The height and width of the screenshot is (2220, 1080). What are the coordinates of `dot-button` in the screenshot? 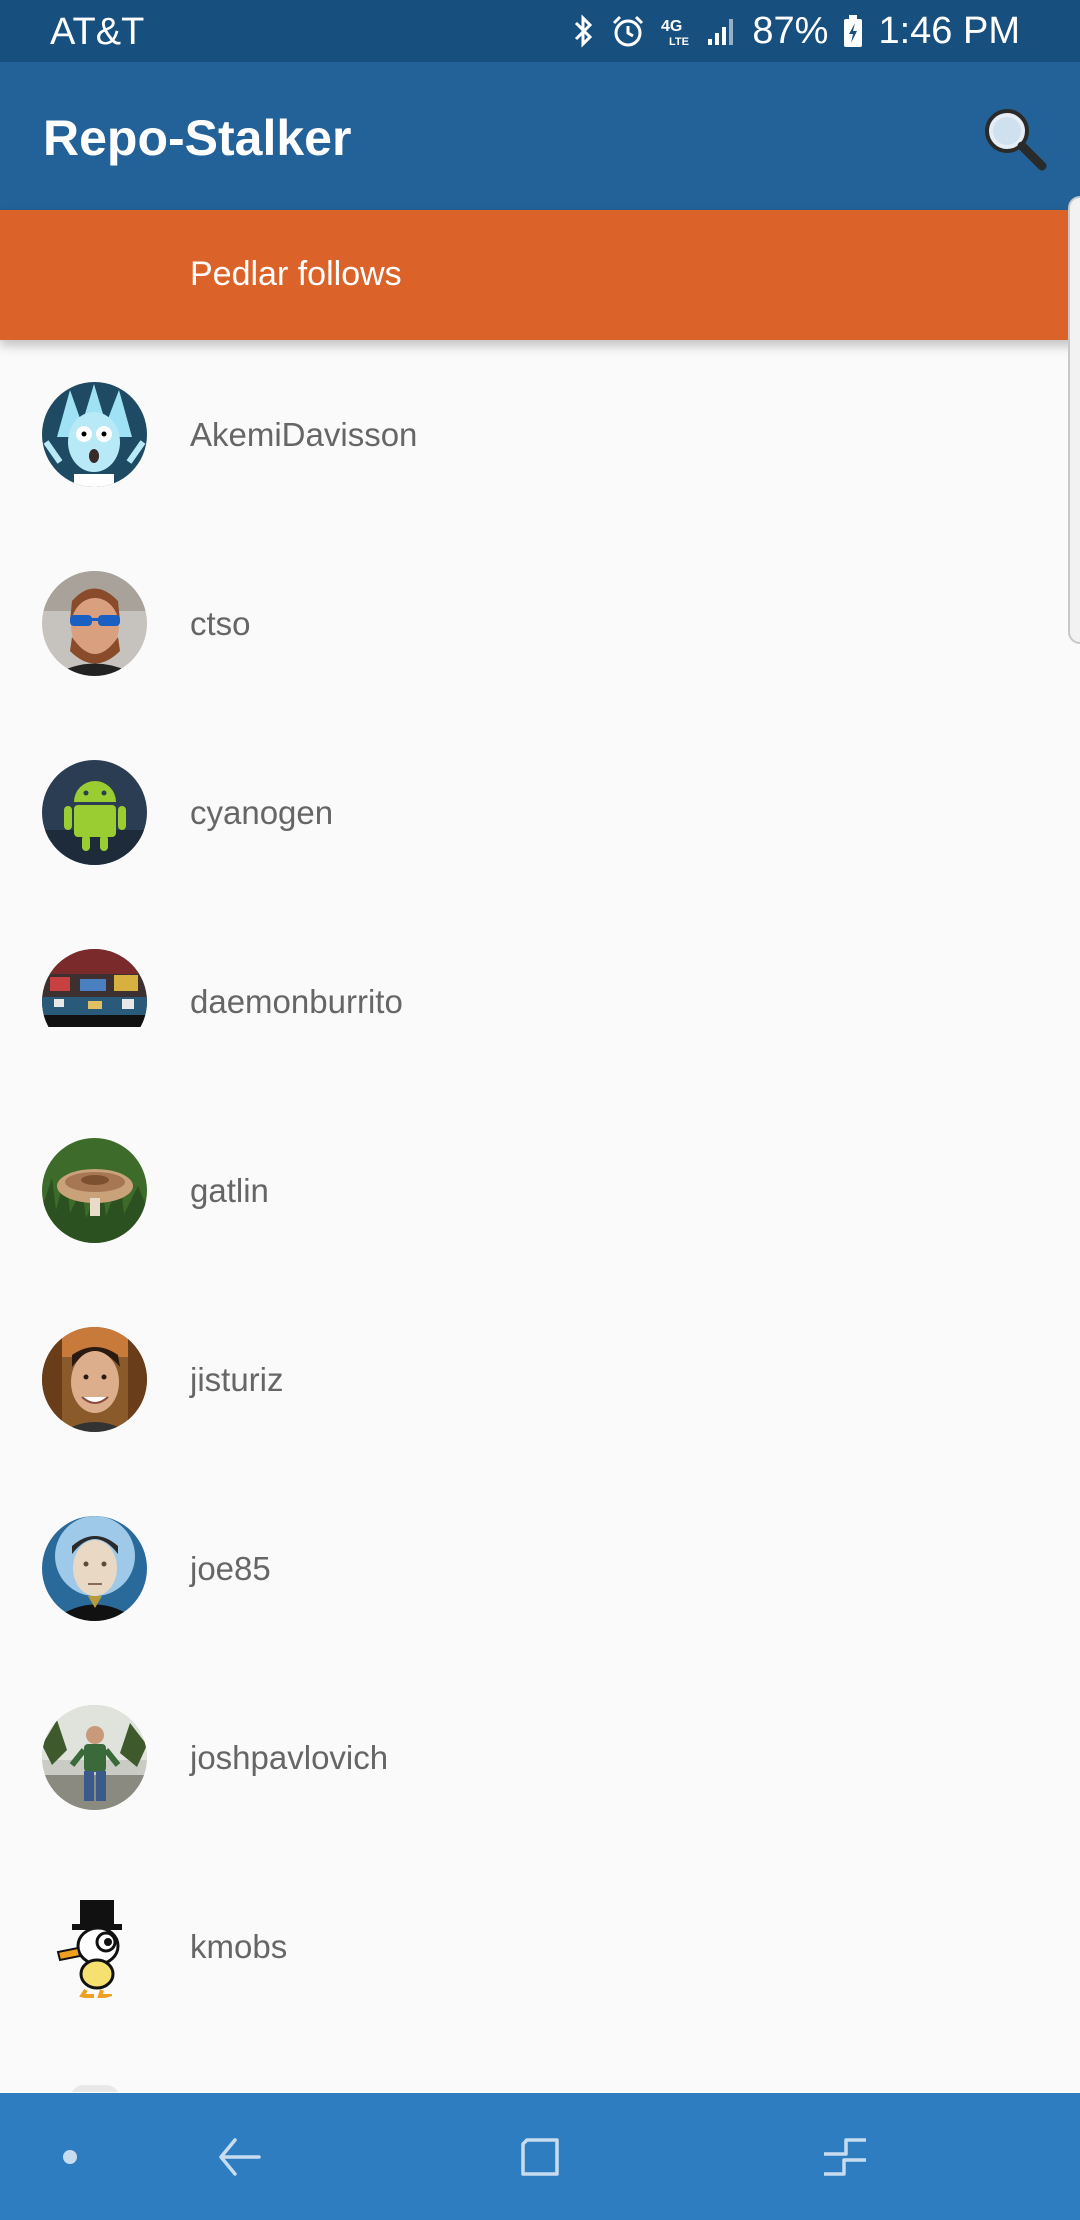 It's located at (70, 2156).